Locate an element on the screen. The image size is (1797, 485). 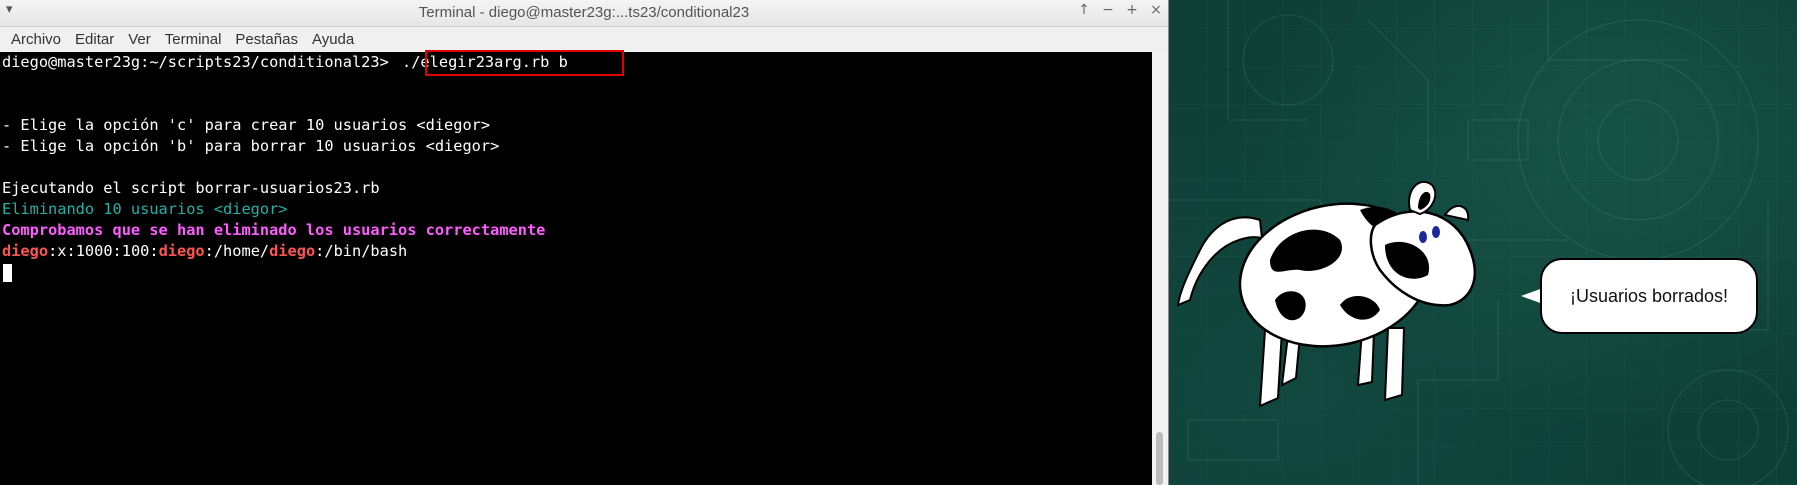
menu-archivo: Archivo is located at coordinates (36, 39).